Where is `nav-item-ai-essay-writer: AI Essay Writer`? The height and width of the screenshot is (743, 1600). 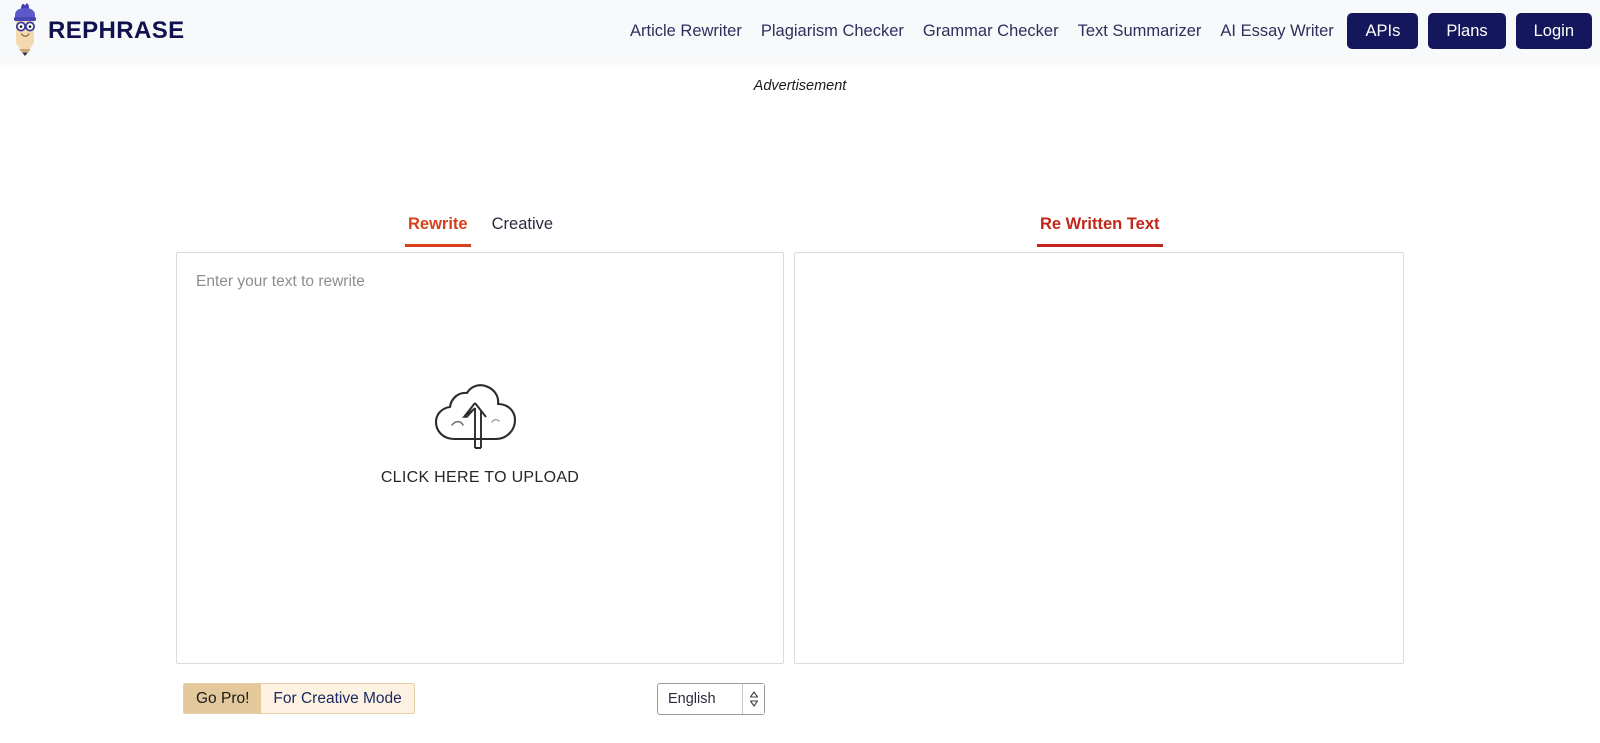
nav-item-ai-essay-writer: AI Essay Writer is located at coordinates (1276, 31).